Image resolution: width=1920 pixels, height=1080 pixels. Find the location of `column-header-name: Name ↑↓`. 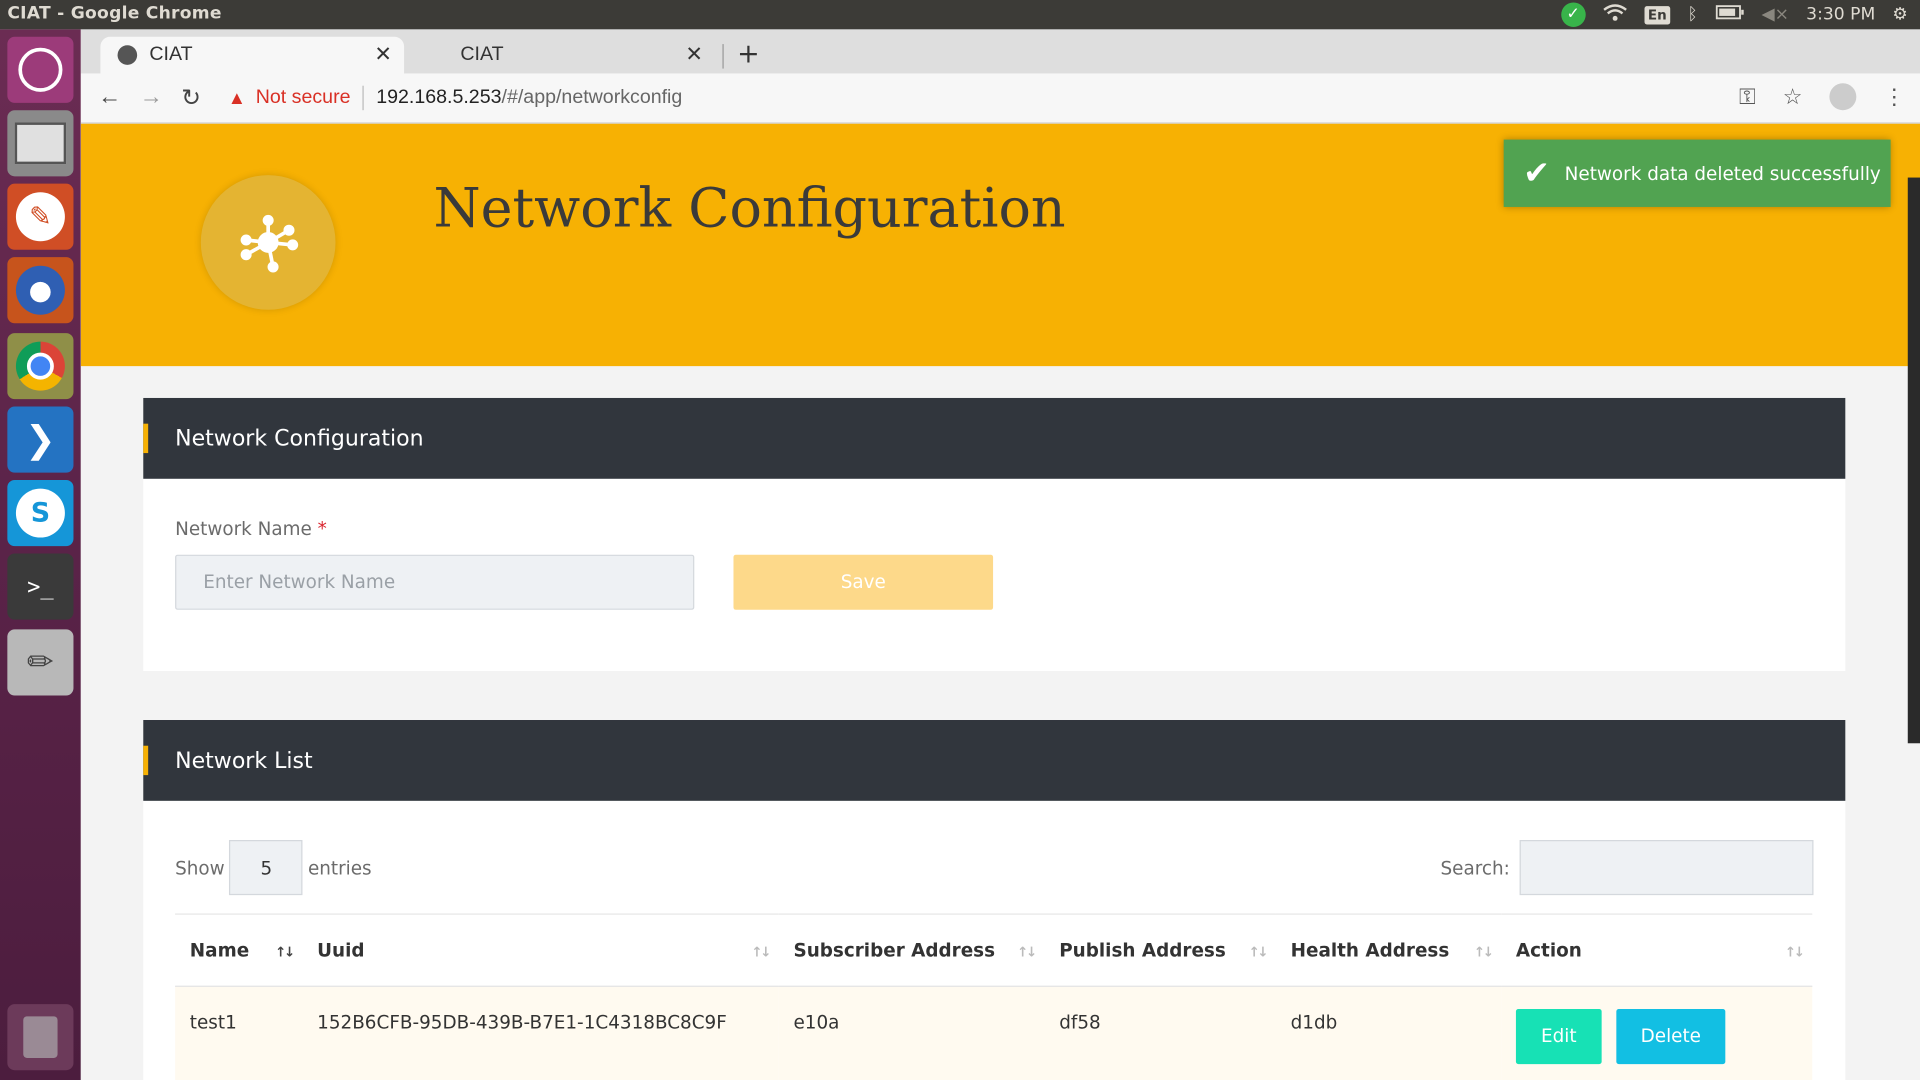

column-header-name: Name ↑↓ is located at coordinates (239, 950).